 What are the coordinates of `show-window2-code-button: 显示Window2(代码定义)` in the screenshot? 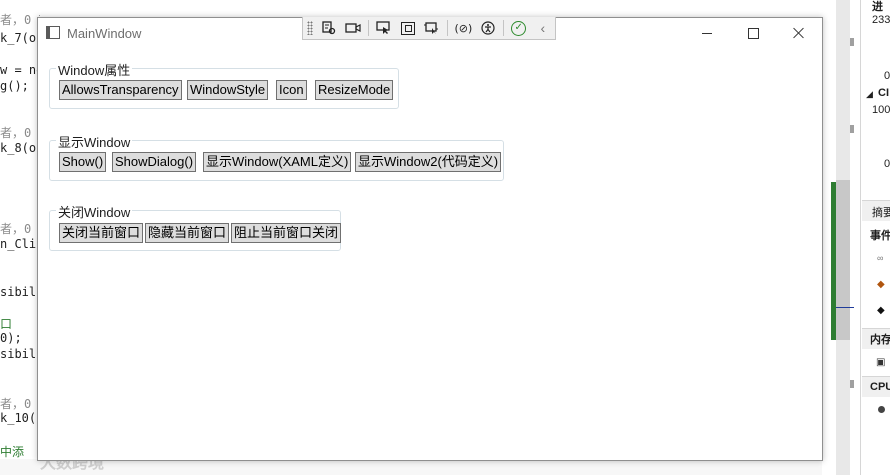 It's located at (428, 162).